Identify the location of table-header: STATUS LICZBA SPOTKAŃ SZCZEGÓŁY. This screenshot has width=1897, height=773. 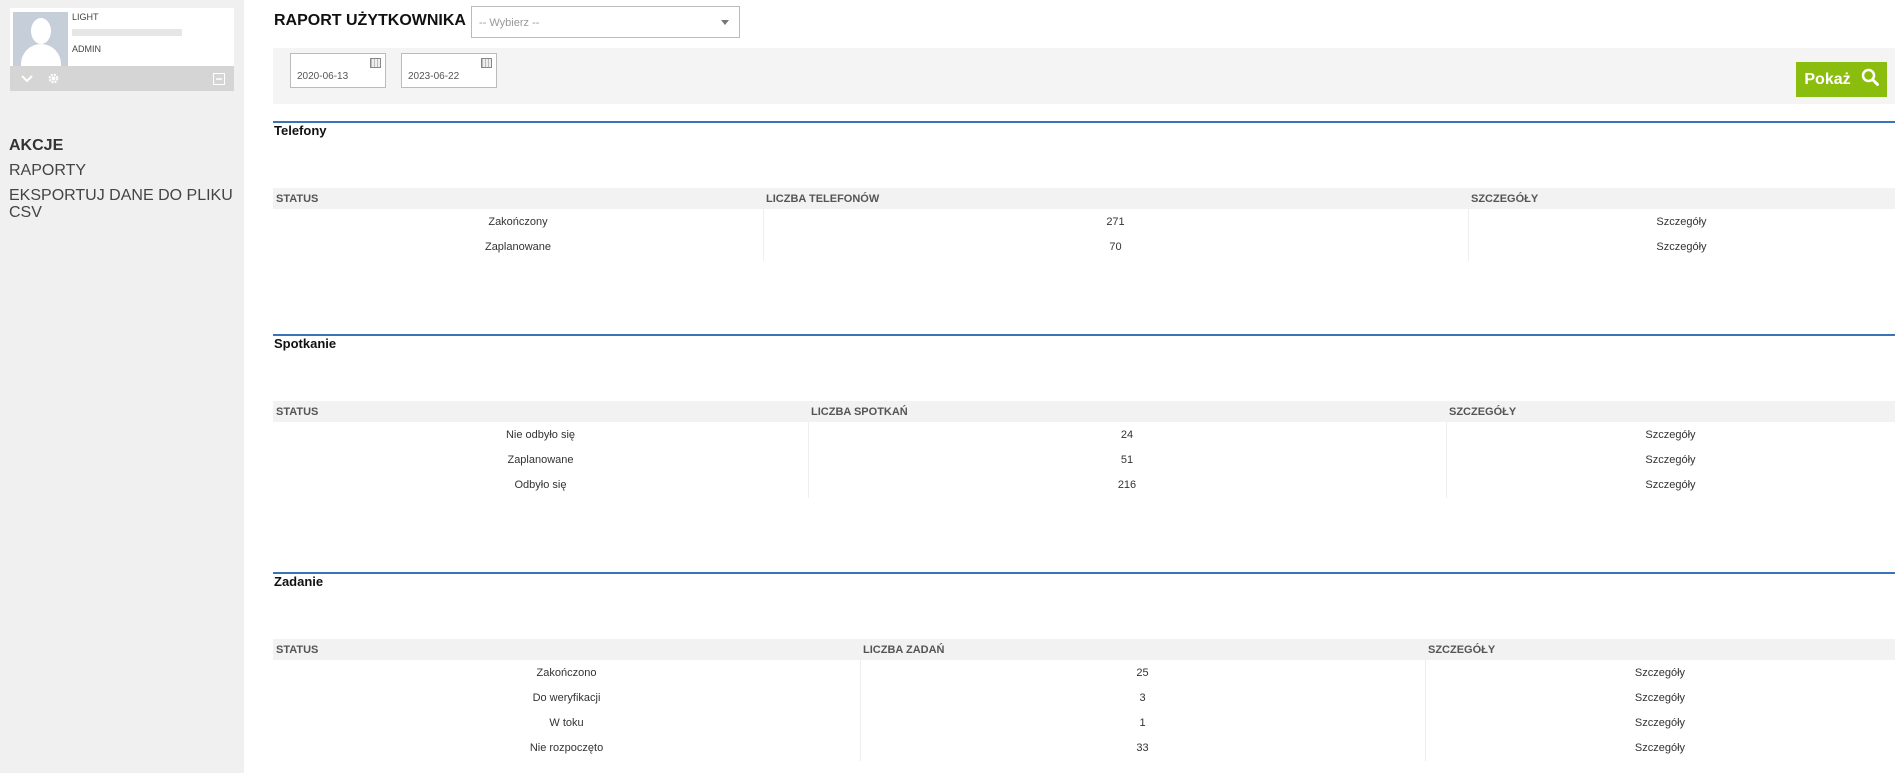
(1084, 411).